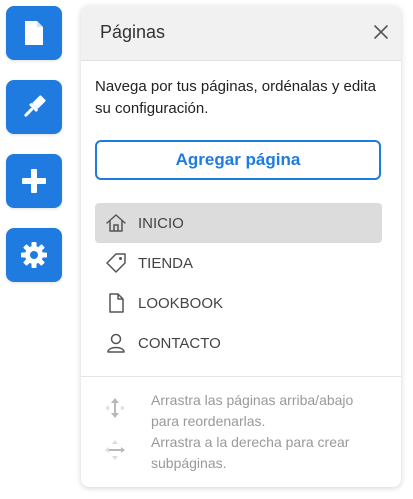 The image size is (413, 499). I want to click on plus-icon, so click(34, 181).